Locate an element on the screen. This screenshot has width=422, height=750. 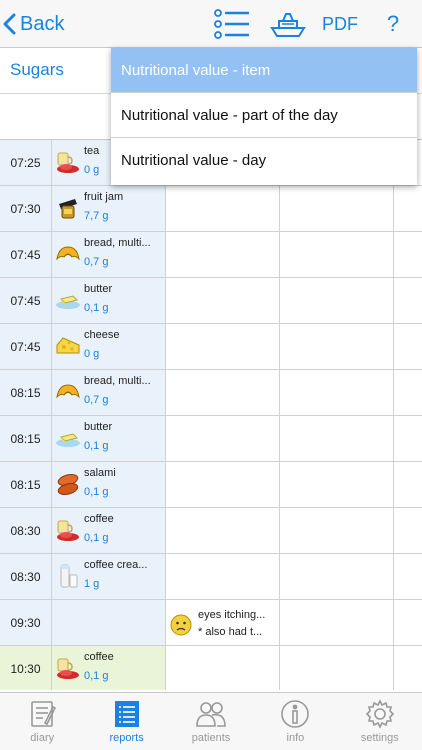
dropdown-option: Nutritional value - item is located at coordinates (264, 70).